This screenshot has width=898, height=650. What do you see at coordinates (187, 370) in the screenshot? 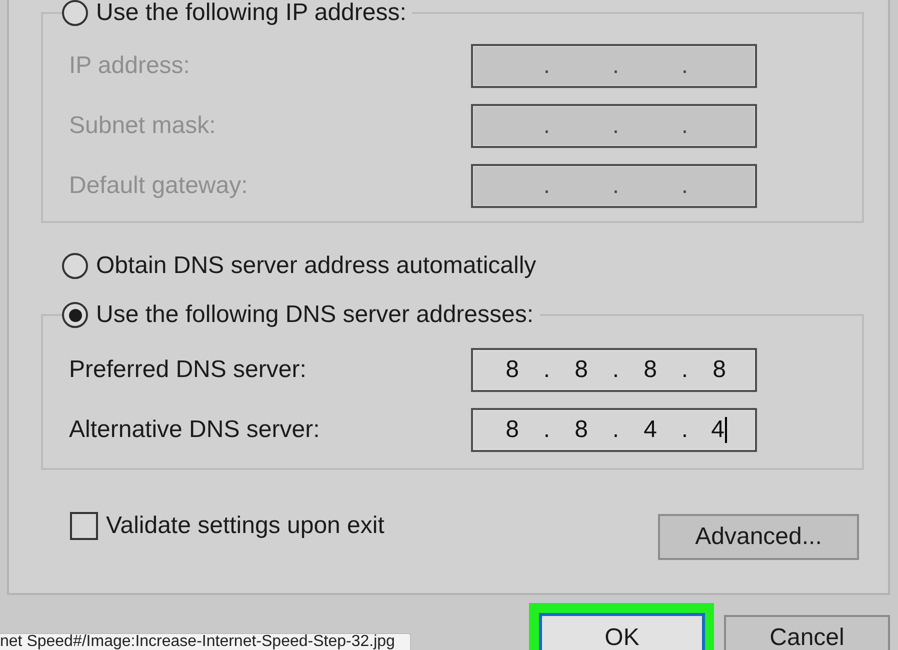
I see `field-label: Preferred DNS server:` at bounding box center [187, 370].